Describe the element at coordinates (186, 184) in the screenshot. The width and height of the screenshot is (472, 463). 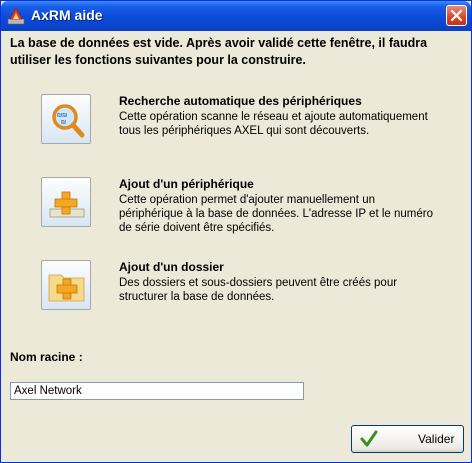
I see `option-title: Ajout d'un périphérique` at that location.